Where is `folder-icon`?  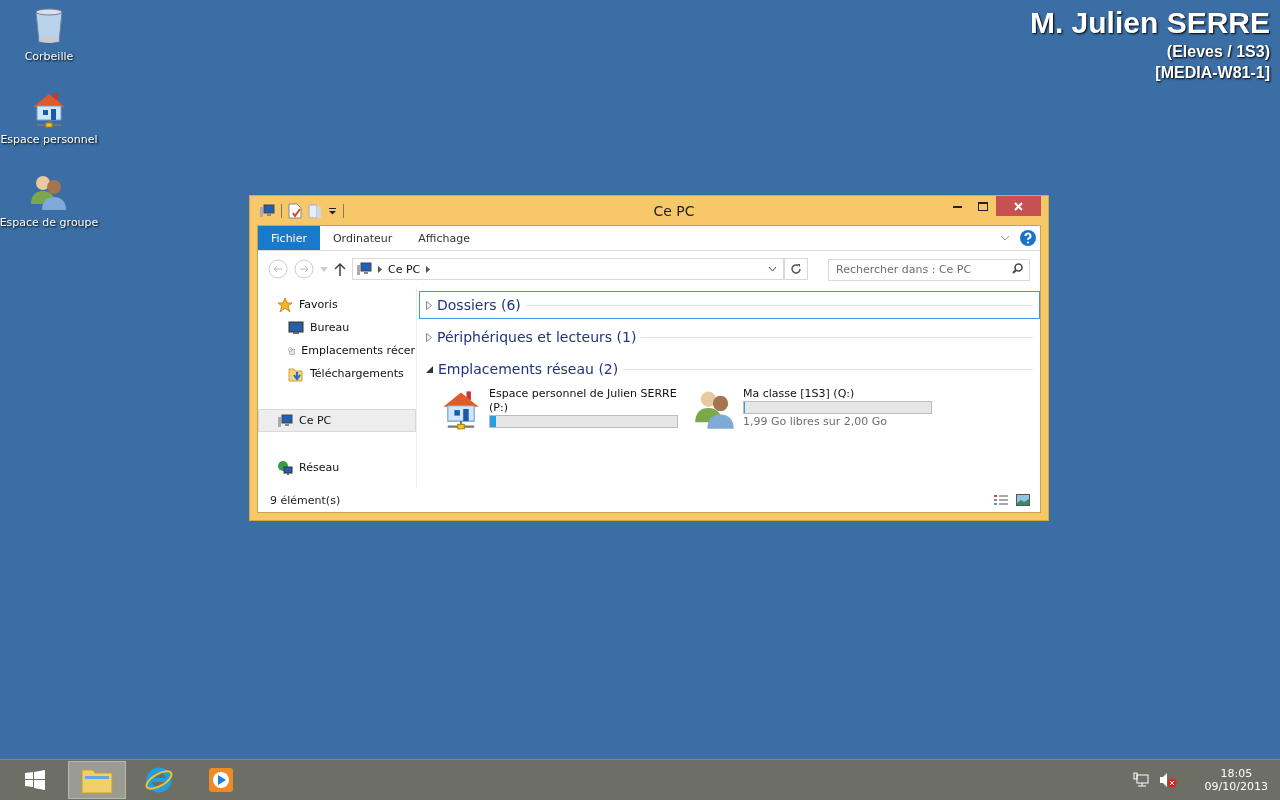 folder-icon is located at coordinates (97, 780).